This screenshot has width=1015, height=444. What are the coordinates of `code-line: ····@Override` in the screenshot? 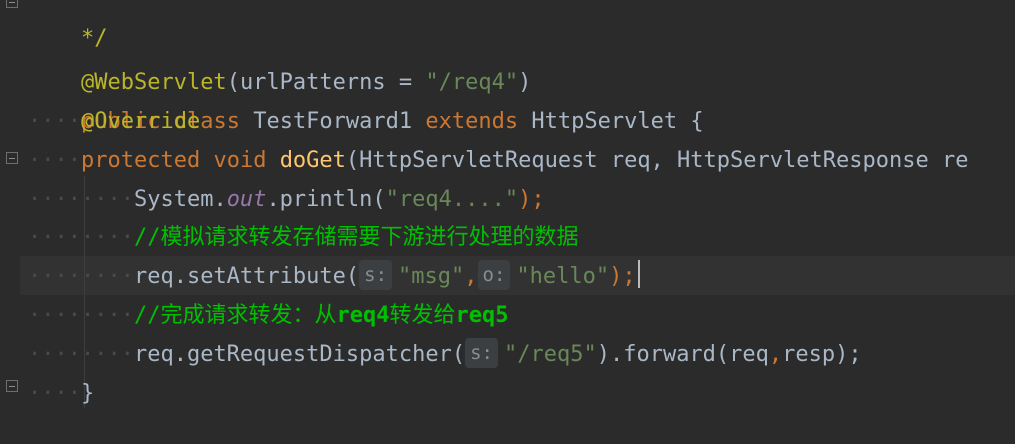 It's located at (114, 121).